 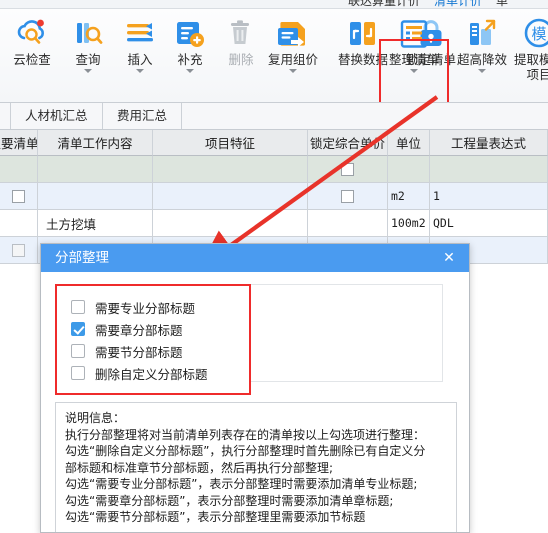 I want to click on checkbox-need-chapter-section-title, so click(x=78, y=329).